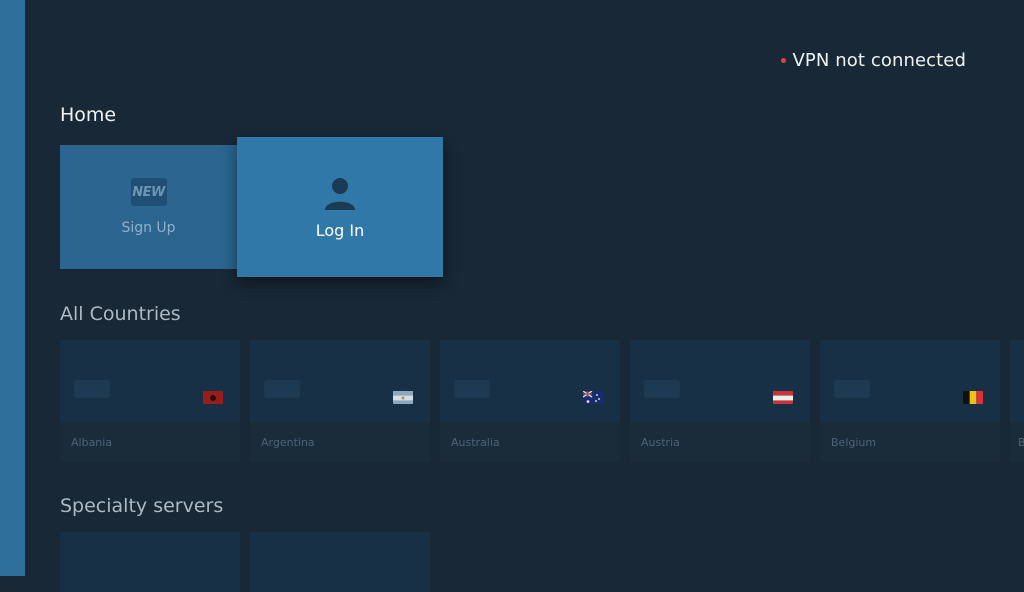 Image resolution: width=1024 pixels, height=592 pixels. I want to click on austria-flag-icon, so click(783, 397).